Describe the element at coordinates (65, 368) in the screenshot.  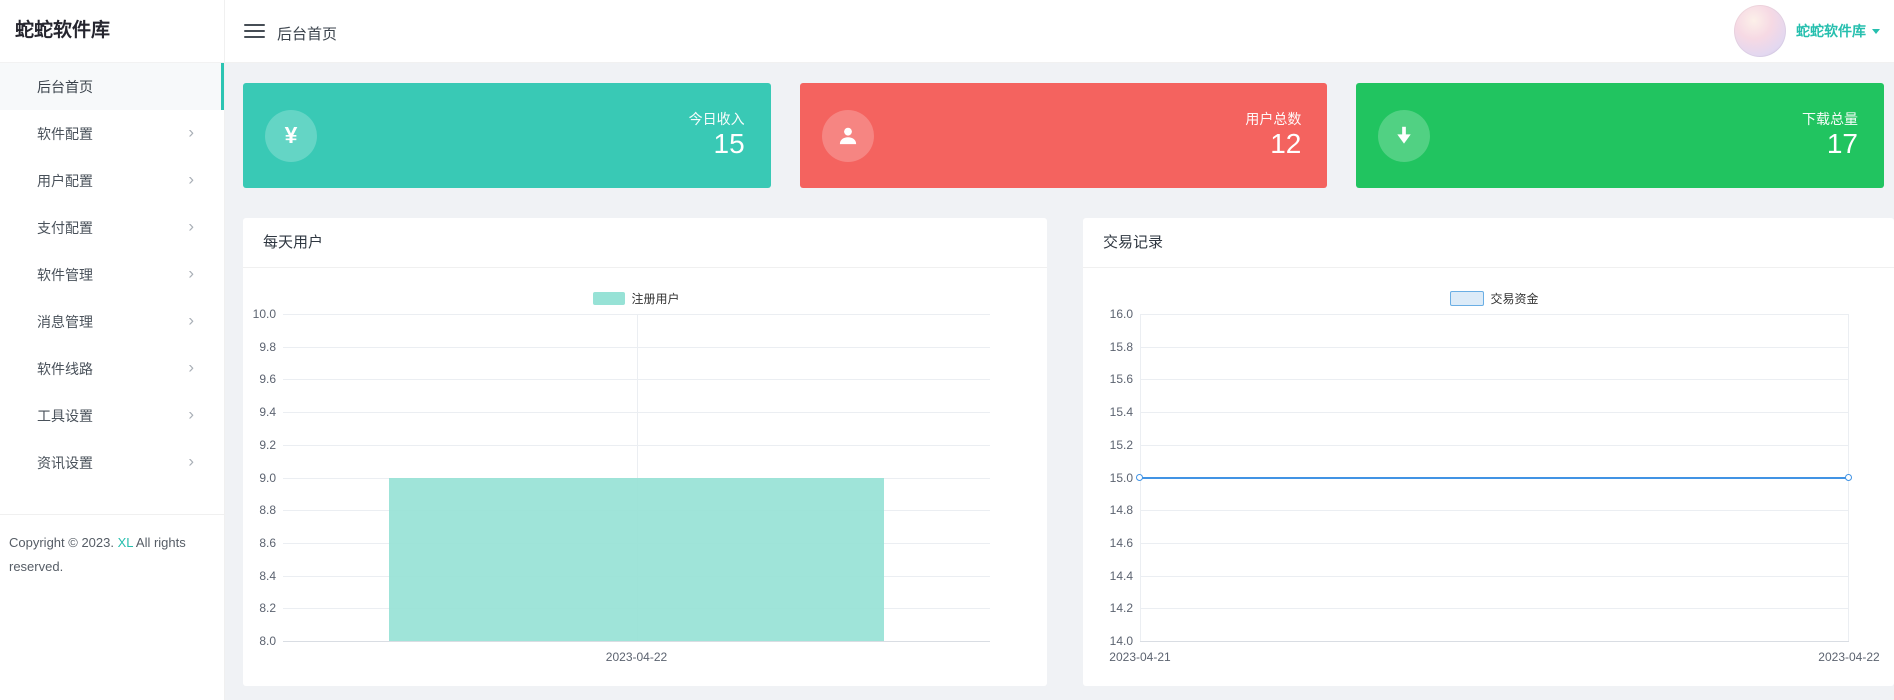
I see `sidebar-item-label: 软件线路` at that location.